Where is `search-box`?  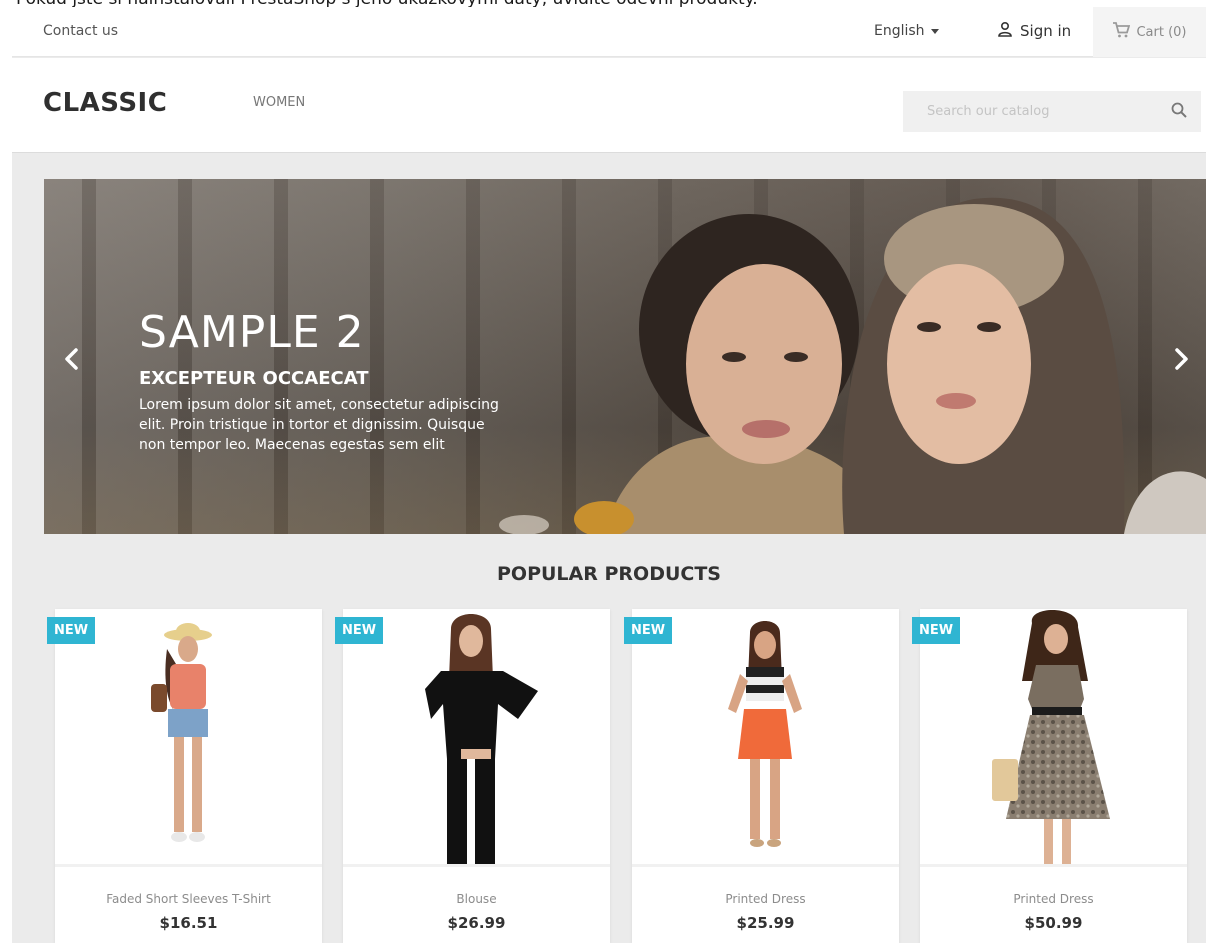 search-box is located at coordinates (1052, 111).